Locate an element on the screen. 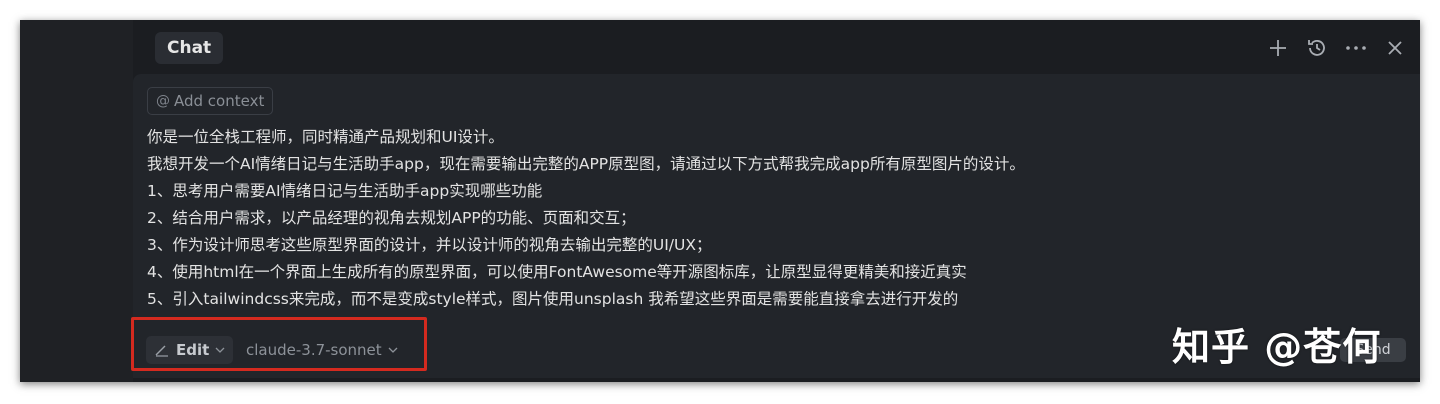 The height and width of the screenshot is (404, 1440). mode-label: Edit is located at coordinates (193, 350).